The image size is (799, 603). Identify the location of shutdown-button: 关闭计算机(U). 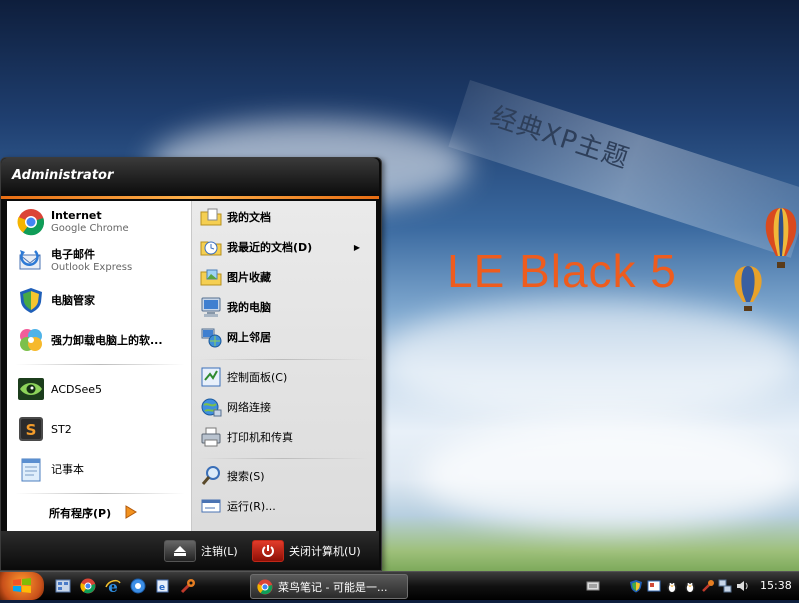
(306, 551).